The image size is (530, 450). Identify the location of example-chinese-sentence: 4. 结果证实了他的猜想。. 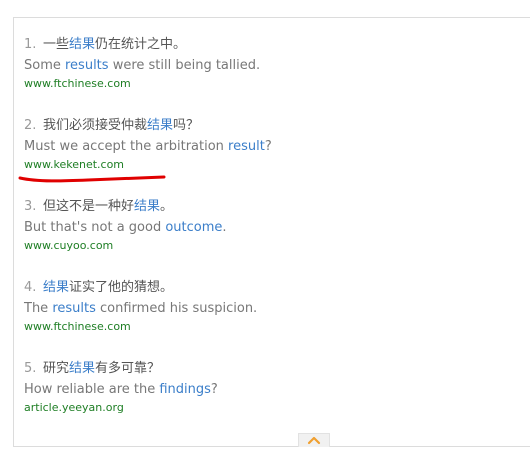
(98, 285).